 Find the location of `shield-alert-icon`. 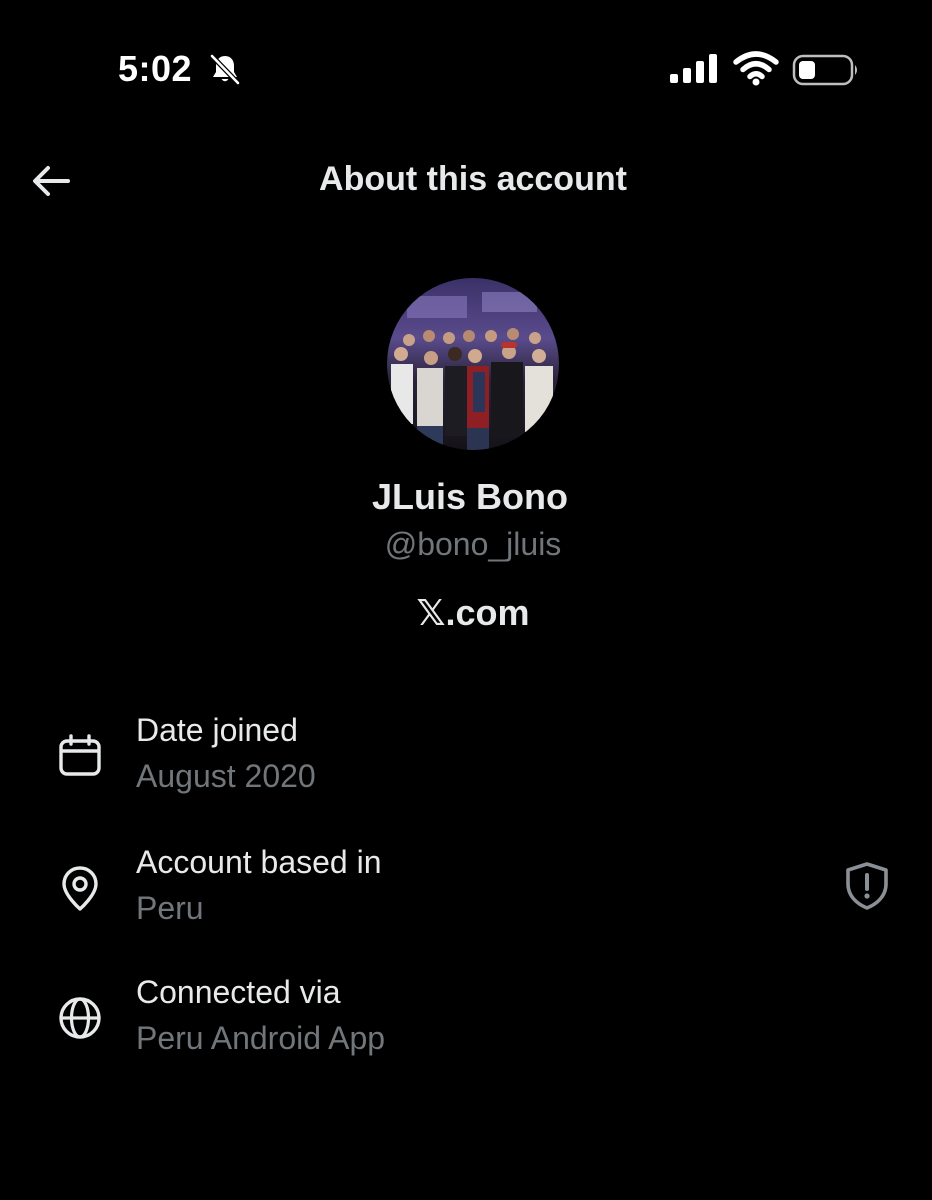

shield-alert-icon is located at coordinates (867, 886).